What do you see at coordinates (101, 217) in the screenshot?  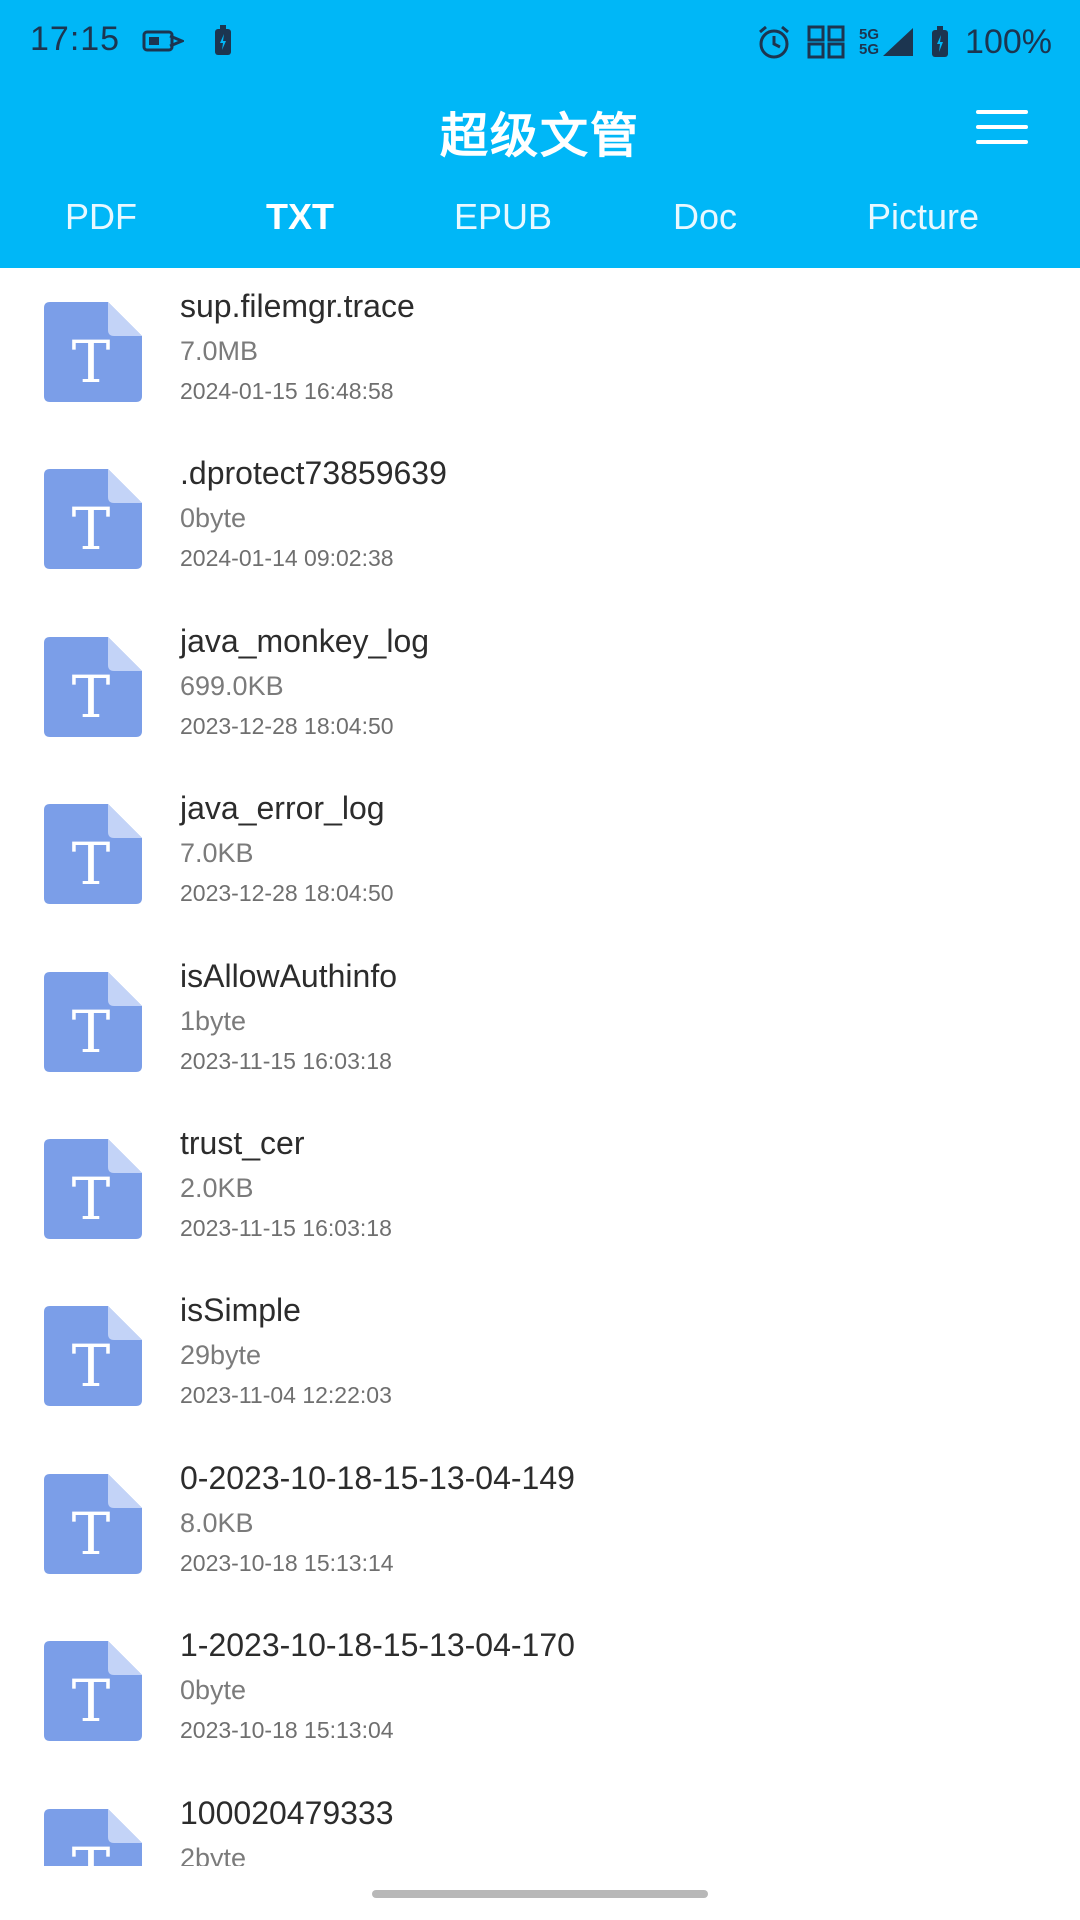 I see `tab-pdf: PDF` at bounding box center [101, 217].